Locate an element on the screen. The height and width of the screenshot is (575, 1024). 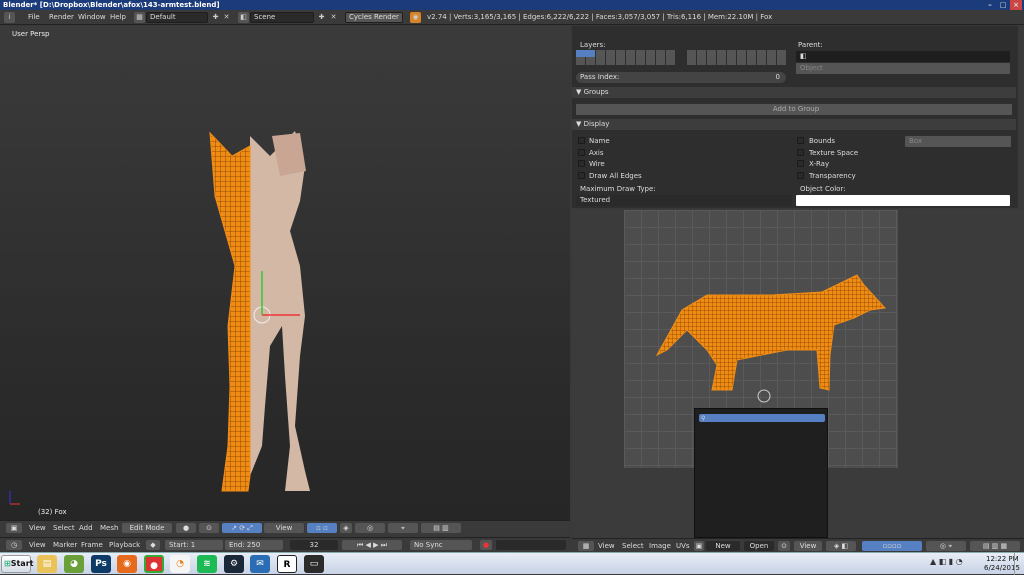
console-icon: ▭ is located at coordinates (314, 564).